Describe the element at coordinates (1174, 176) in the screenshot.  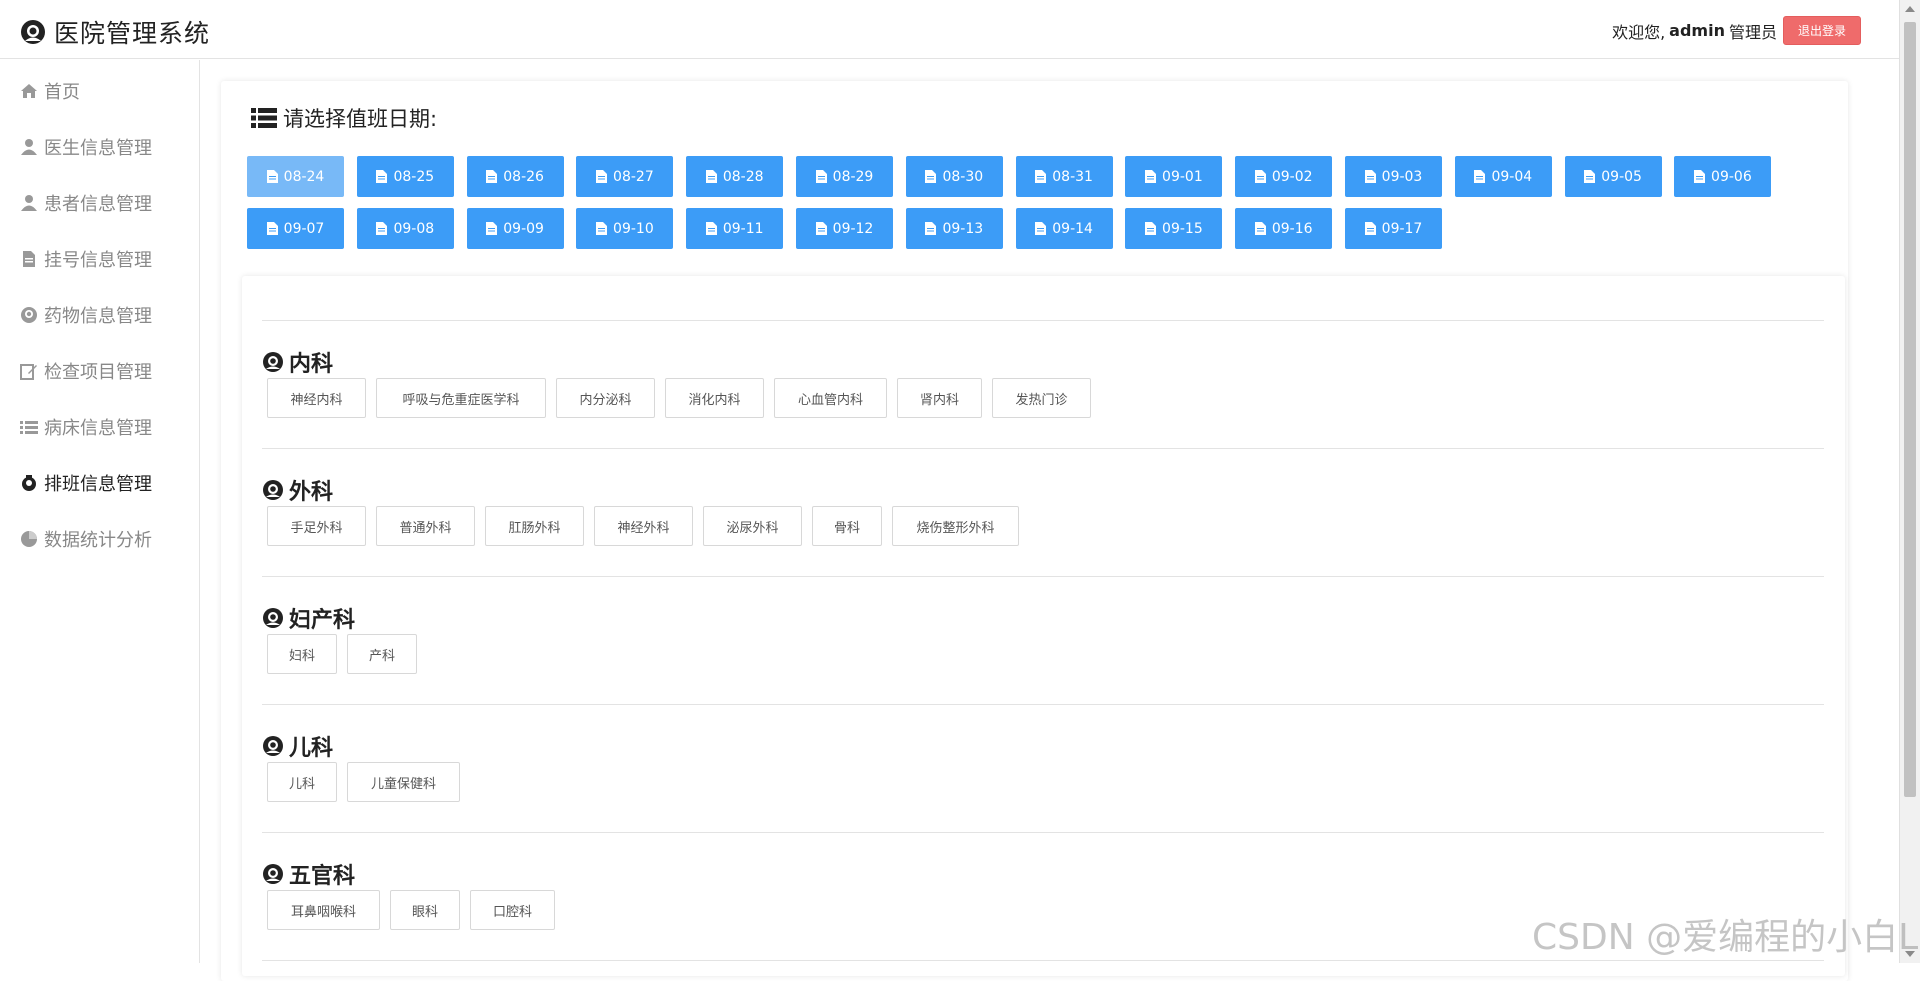
I see `date-button: 09-01` at that location.